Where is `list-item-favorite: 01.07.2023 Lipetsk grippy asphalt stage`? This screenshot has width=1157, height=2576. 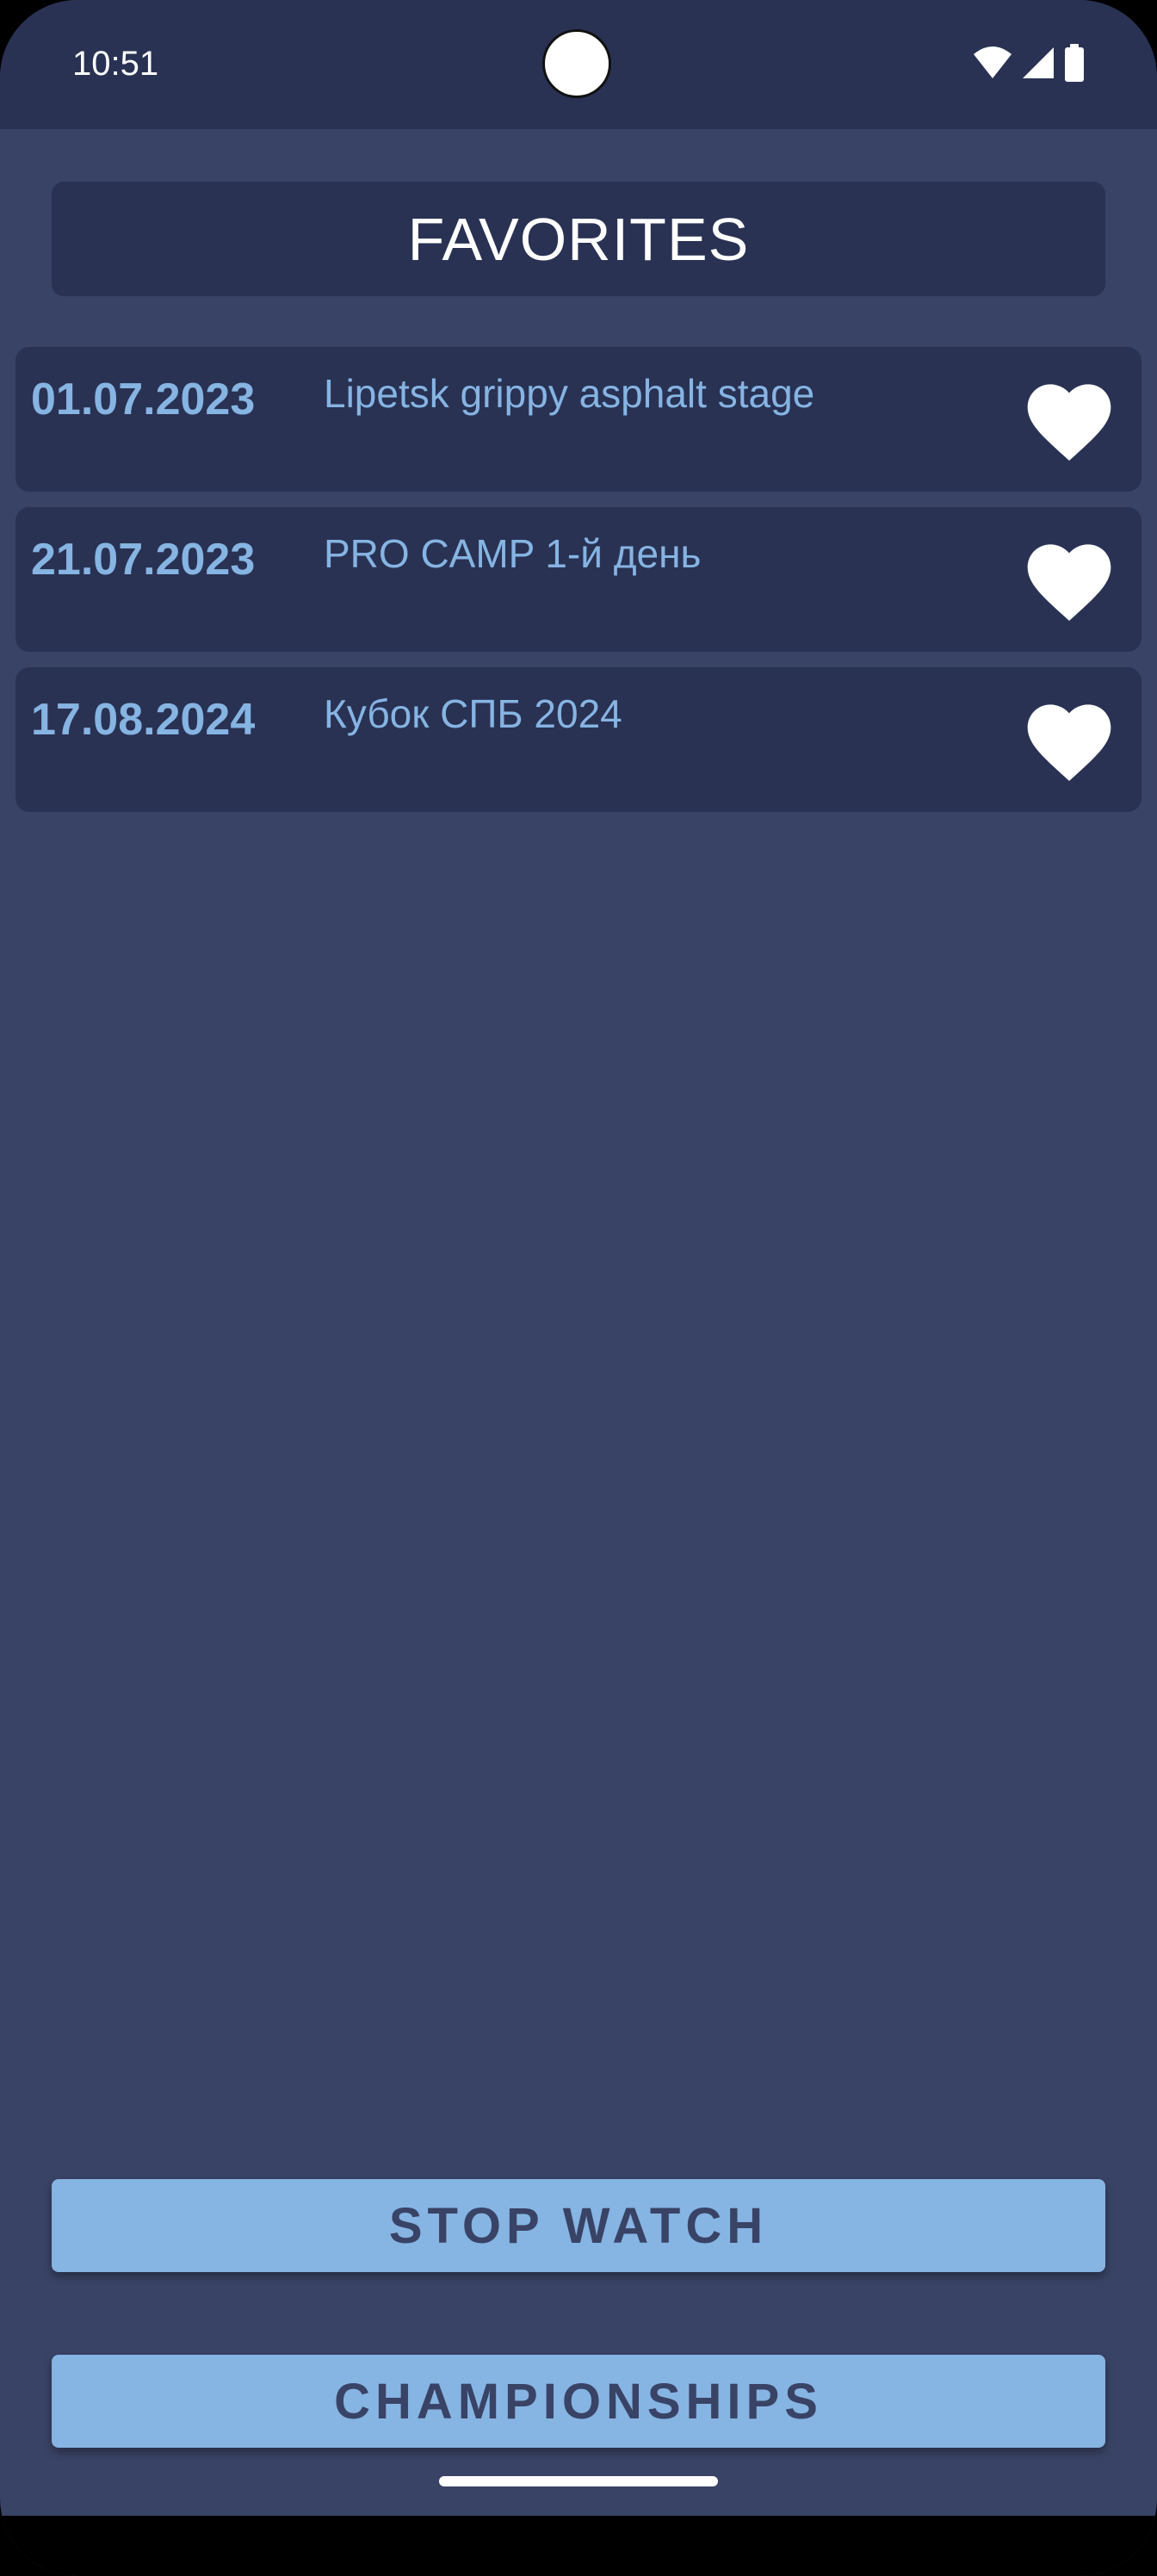 list-item-favorite: 01.07.2023 Lipetsk grippy asphalt stage is located at coordinates (579, 419).